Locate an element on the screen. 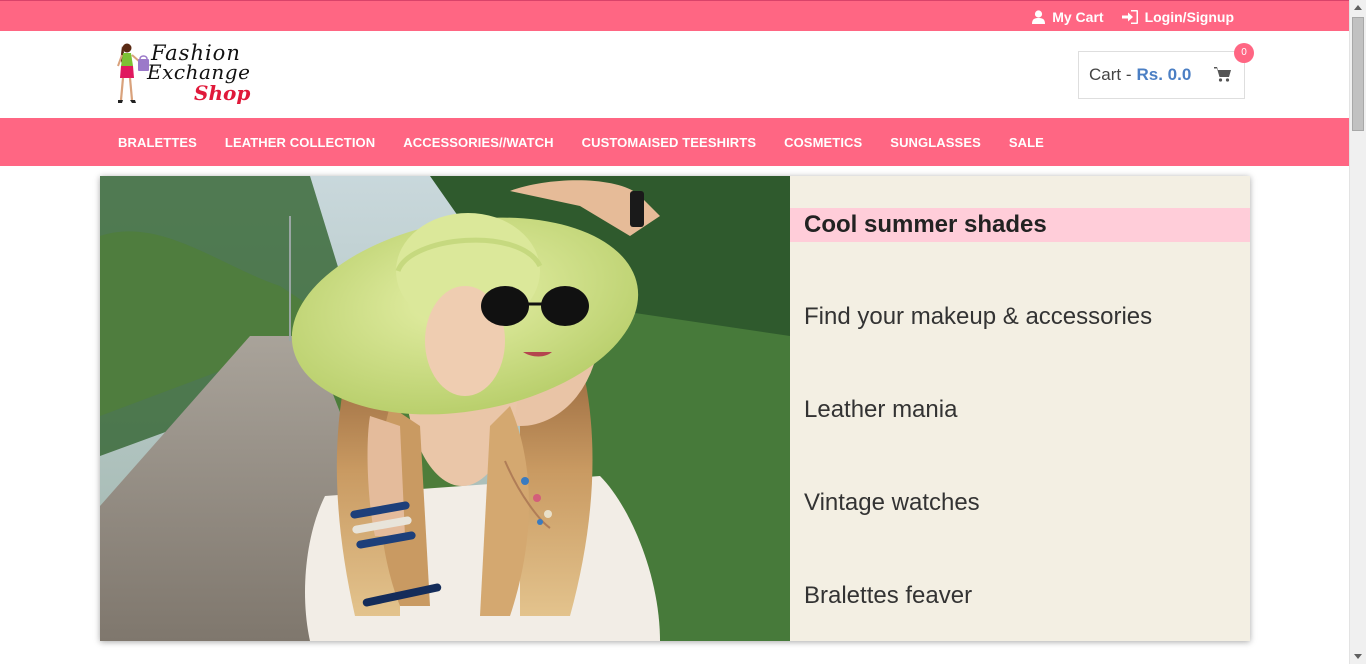  cart-count-badge: 0 is located at coordinates (1244, 53).